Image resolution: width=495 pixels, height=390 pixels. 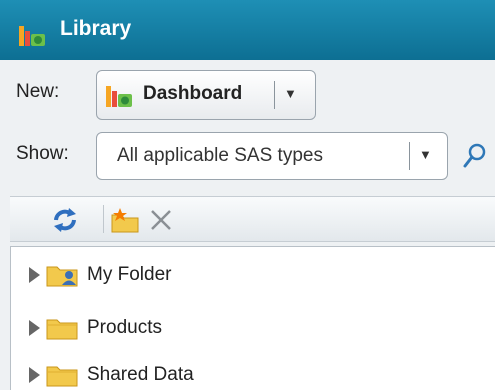 What do you see at coordinates (253, 372) in the screenshot?
I see `tree-item-shared-data: Shared Data` at bounding box center [253, 372].